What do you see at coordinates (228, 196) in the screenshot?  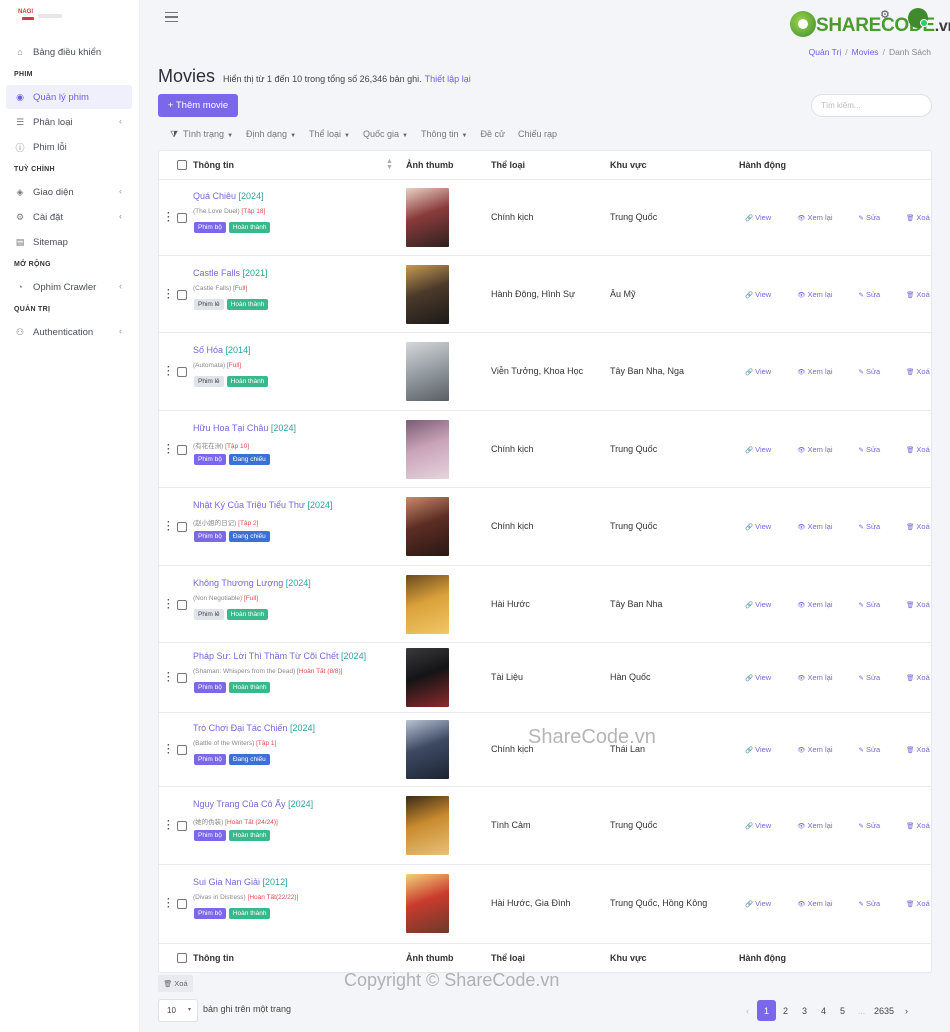 I see `movie-title-link: Quá Chiêu [2024]` at bounding box center [228, 196].